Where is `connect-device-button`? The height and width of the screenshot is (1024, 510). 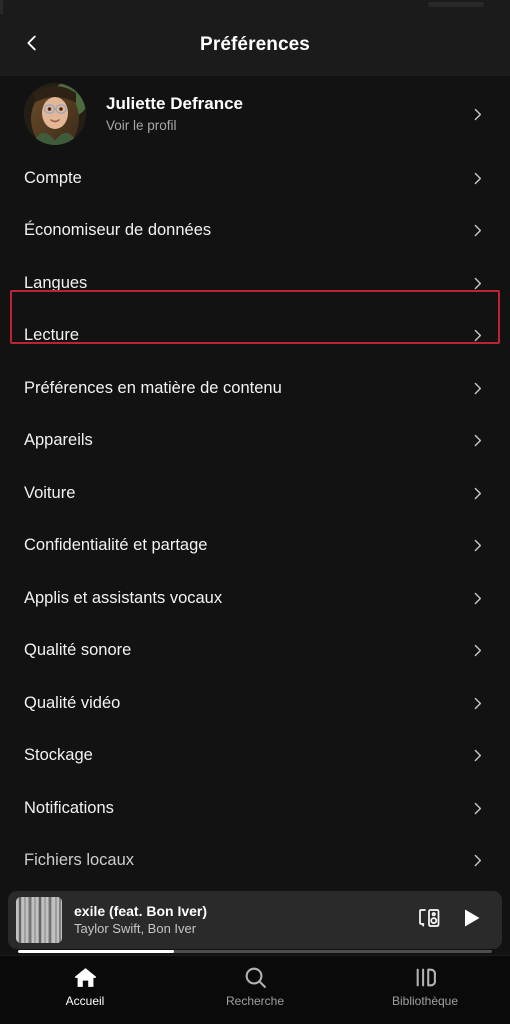
connect-device-button is located at coordinates (429, 920).